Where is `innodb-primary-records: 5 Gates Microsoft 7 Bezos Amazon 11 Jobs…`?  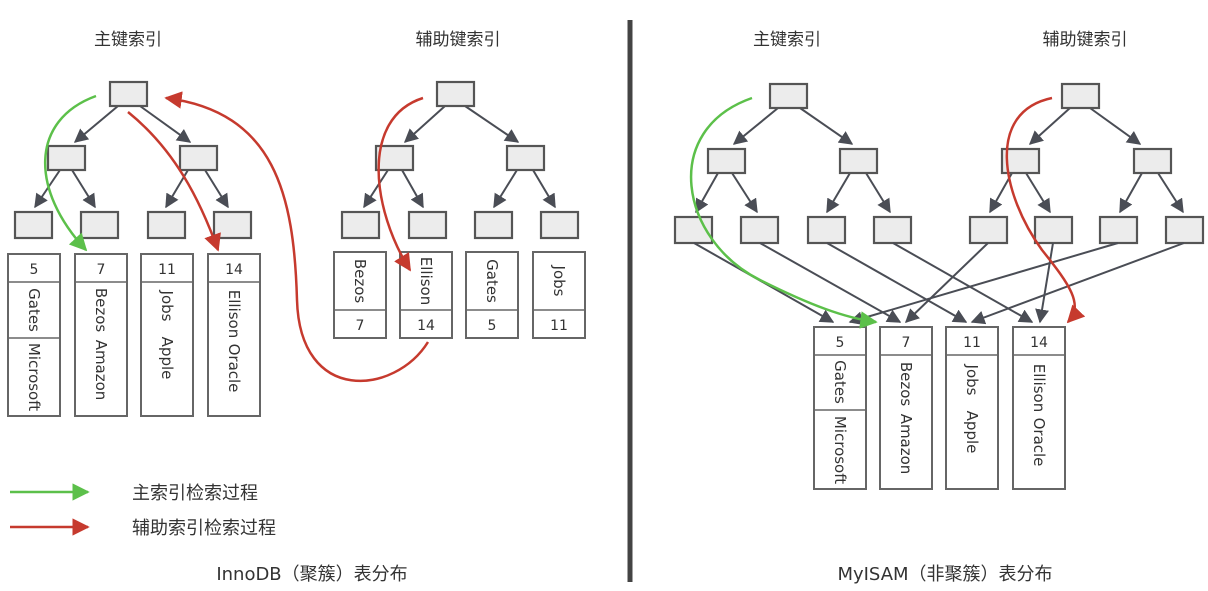 innodb-primary-records: 5 Gates Microsoft 7 Bezos Amazon 11 Jobs… is located at coordinates (134, 335).